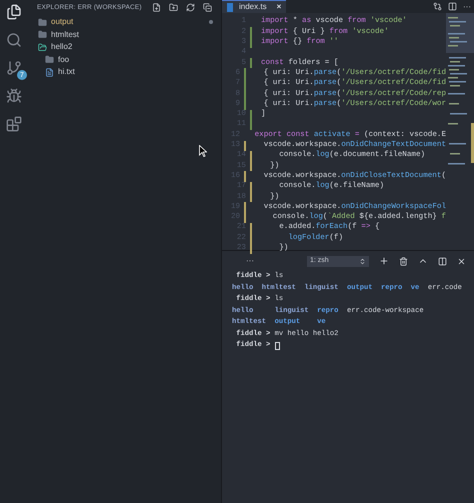 The height and width of the screenshot is (503, 474). What do you see at coordinates (279, 7) in the screenshot?
I see `close-icon: ×` at bounding box center [279, 7].